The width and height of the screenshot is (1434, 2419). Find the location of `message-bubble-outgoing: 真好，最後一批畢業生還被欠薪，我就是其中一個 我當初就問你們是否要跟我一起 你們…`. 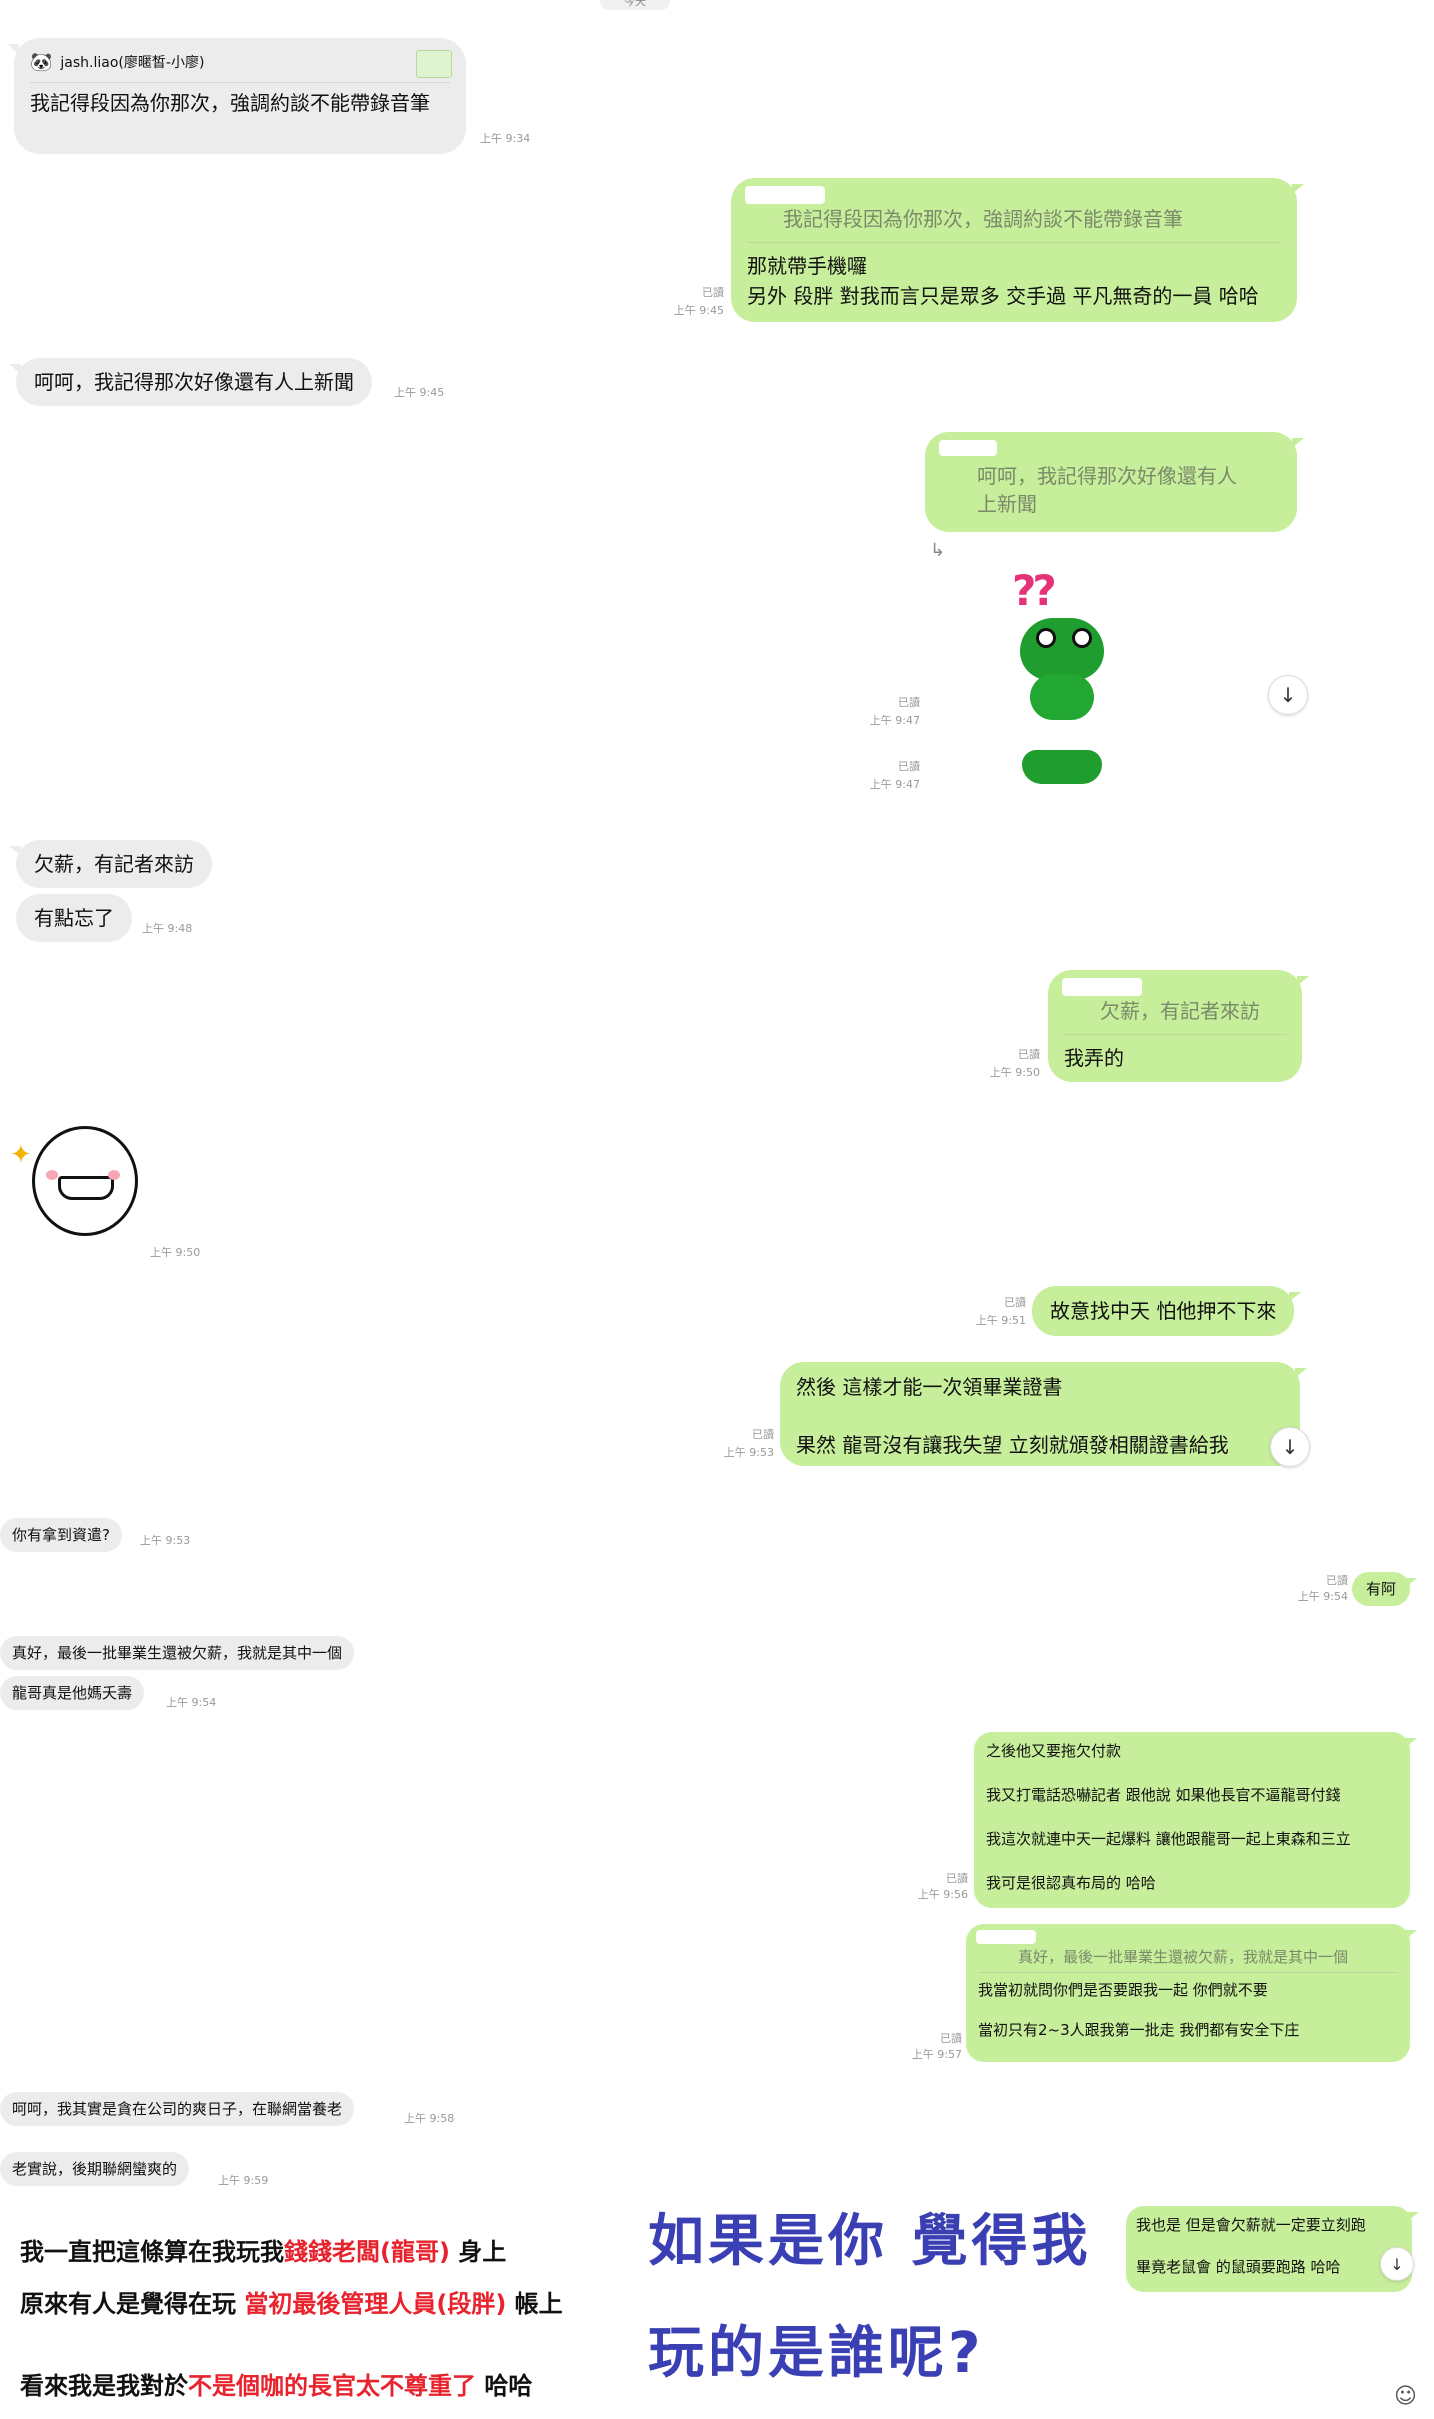

message-bubble-outgoing: 真好，最後一批畢業生還被欠薪，我就是其中一個 我當初就問你們是否要跟我一起 你們… is located at coordinates (1191, 1993).